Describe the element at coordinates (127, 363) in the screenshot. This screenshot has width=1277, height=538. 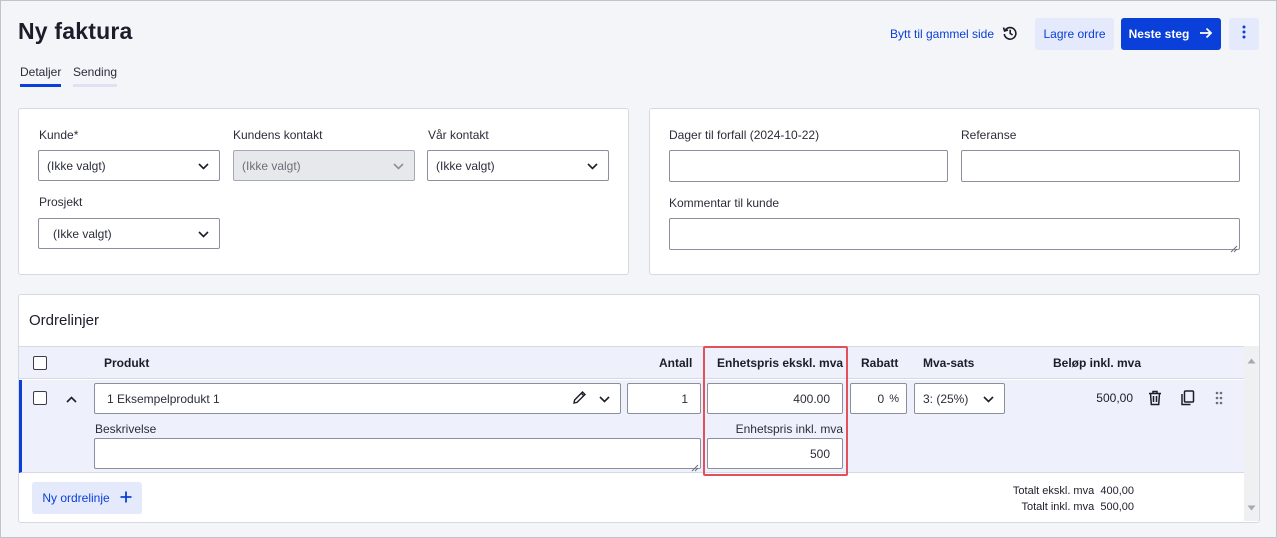
I see `column-product: Produkt` at that location.